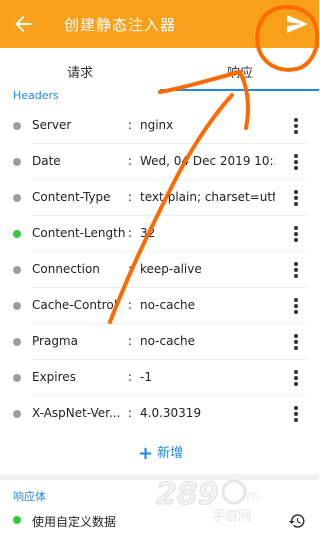 The height and width of the screenshot is (548, 320). I want to click on header-value: -1, so click(146, 377).